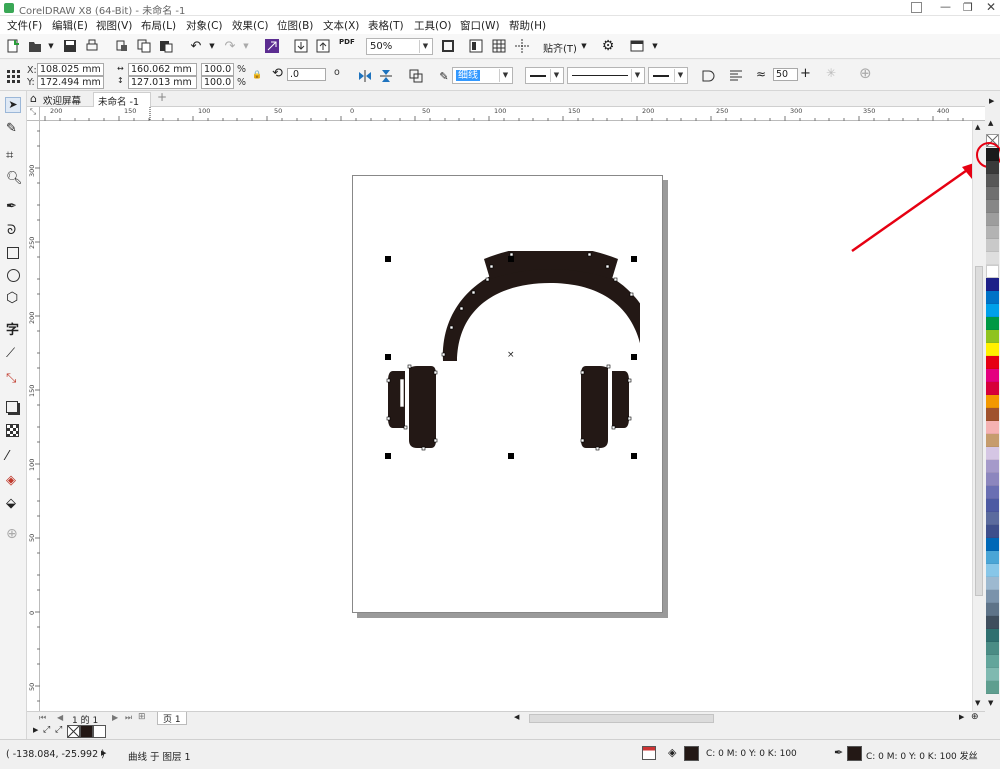 The image size is (1000, 769). I want to click on scroll-left-icon: ◀, so click(516, 717).